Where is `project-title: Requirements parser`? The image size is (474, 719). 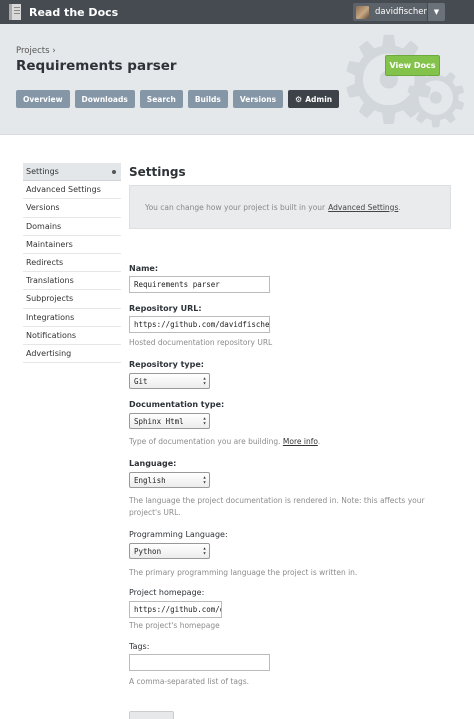 project-title: Requirements parser is located at coordinates (96, 66).